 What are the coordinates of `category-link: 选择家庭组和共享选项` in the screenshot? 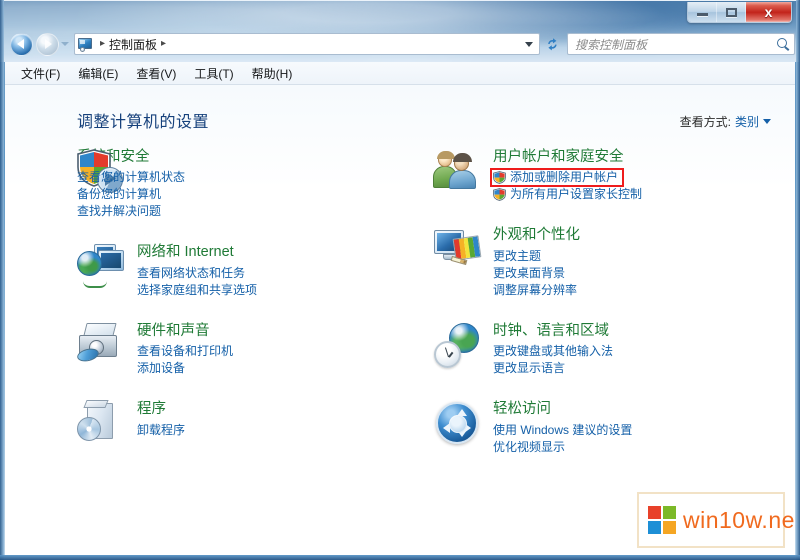 It's located at (197, 290).